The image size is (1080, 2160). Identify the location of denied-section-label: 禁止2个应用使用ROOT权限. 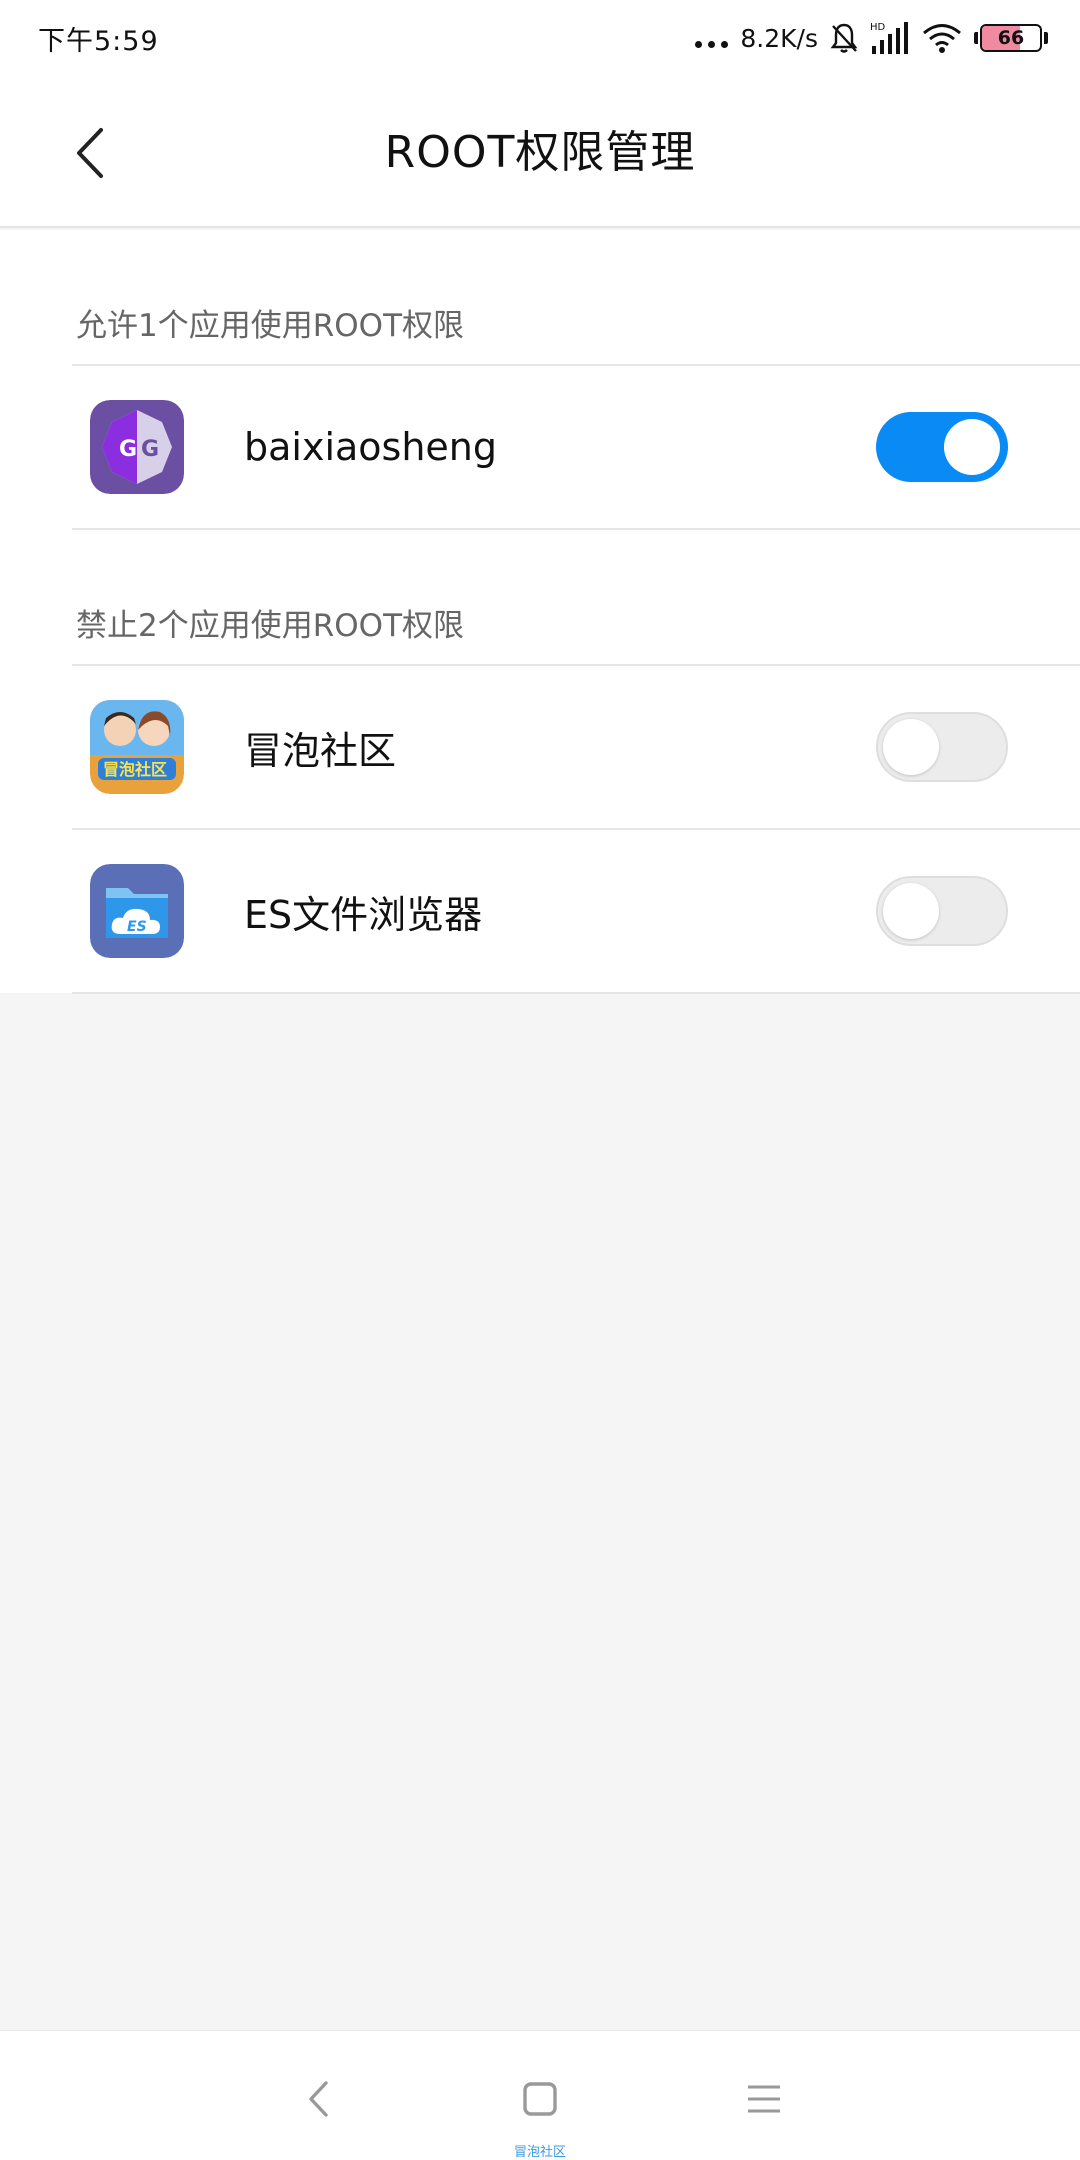
(270, 626).